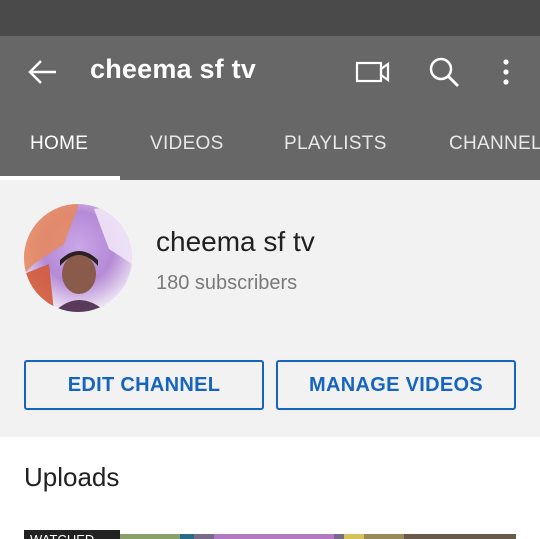  What do you see at coordinates (59, 144) in the screenshot?
I see `tab-home: HOME` at bounding box center [59, 144].